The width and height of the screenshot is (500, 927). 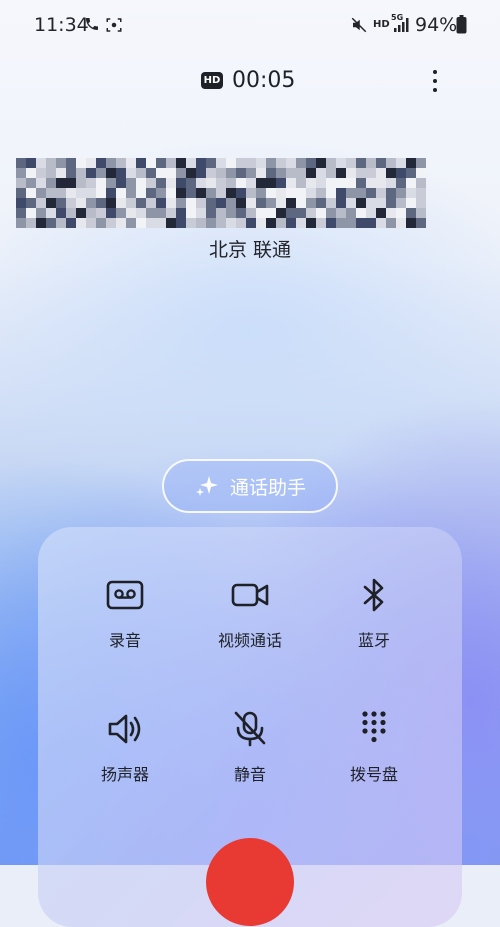 What do you see at coordinates (250, 486) in the screenshot?
I see `call-assistant-button: 通话助手` at bounding box center [250, 486].